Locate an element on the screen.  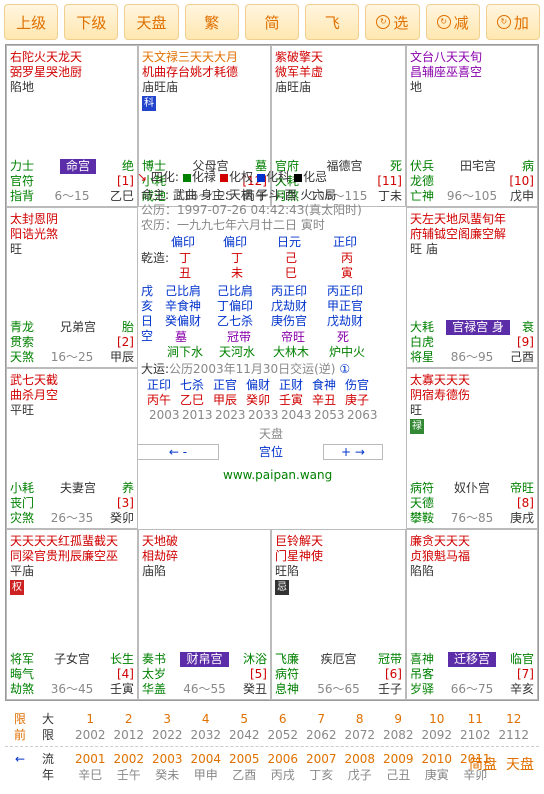
dayun-index: 3 is located at coordinates (167, 719).